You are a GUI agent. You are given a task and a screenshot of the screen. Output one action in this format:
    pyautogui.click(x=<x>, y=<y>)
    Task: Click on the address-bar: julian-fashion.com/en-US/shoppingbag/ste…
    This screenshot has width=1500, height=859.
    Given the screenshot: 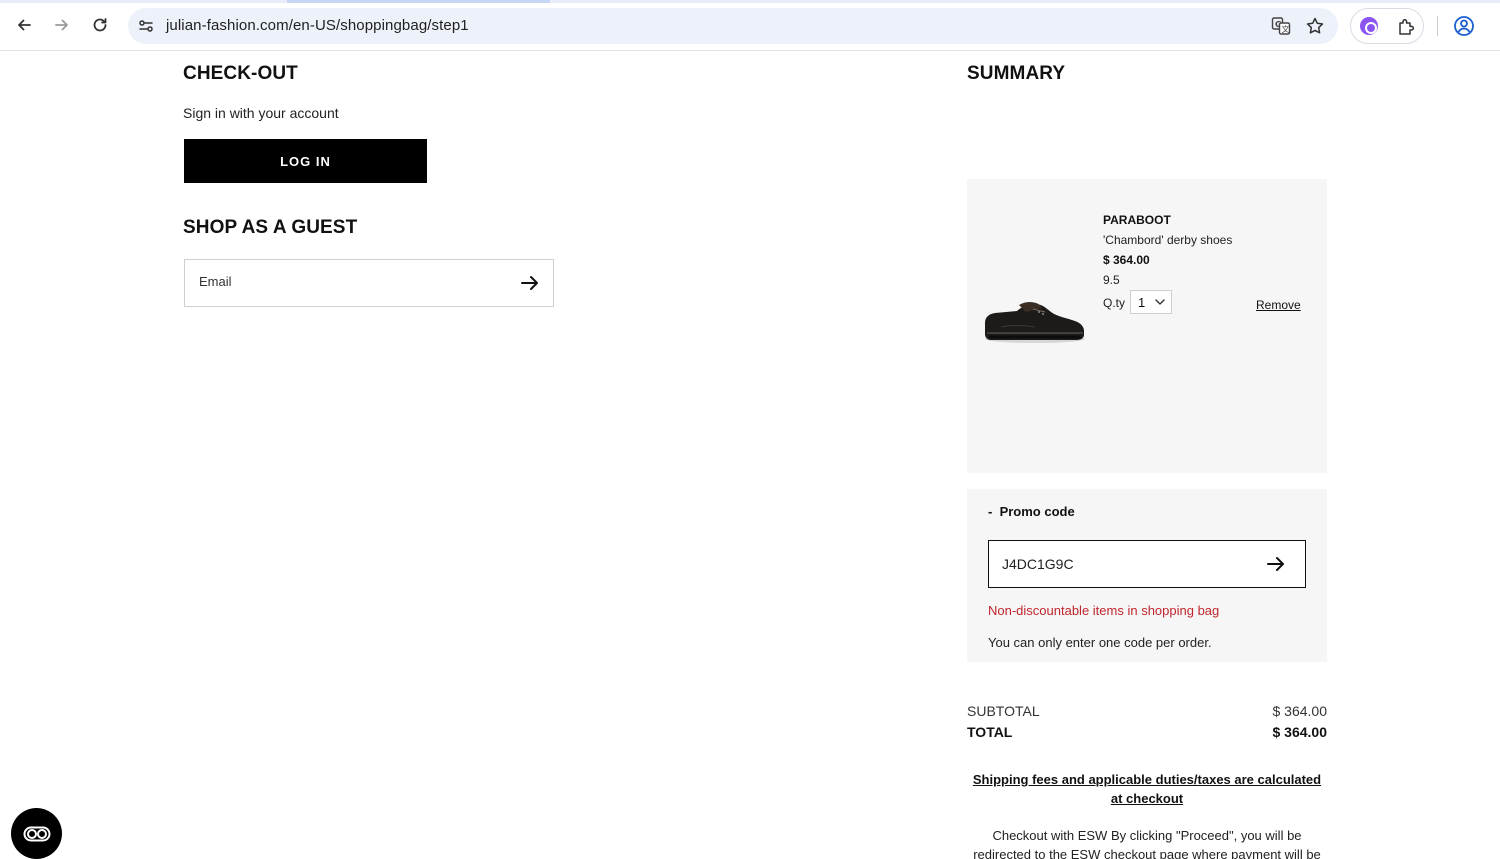 What is the action you would take?
    pyautogui.click(x=733, y=26)
    